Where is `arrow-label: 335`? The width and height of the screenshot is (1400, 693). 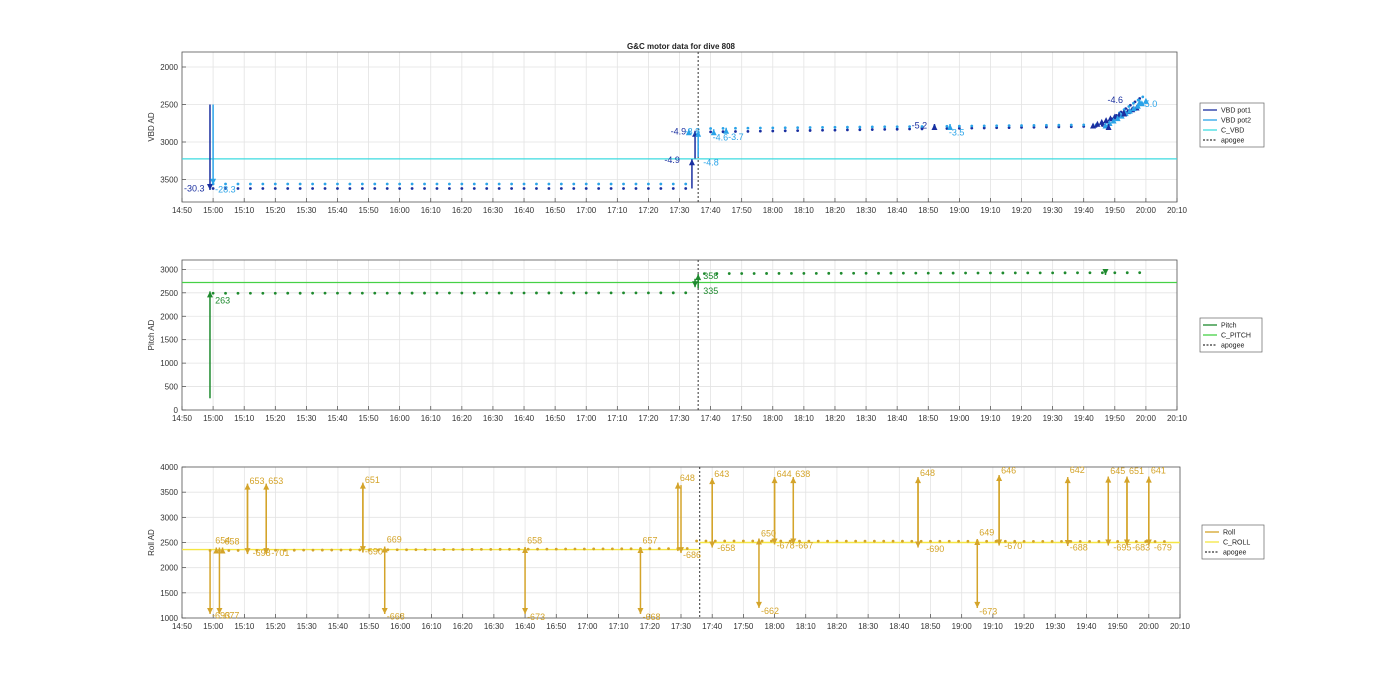 arrow-label: 335 is located at coordinates (710, 291).